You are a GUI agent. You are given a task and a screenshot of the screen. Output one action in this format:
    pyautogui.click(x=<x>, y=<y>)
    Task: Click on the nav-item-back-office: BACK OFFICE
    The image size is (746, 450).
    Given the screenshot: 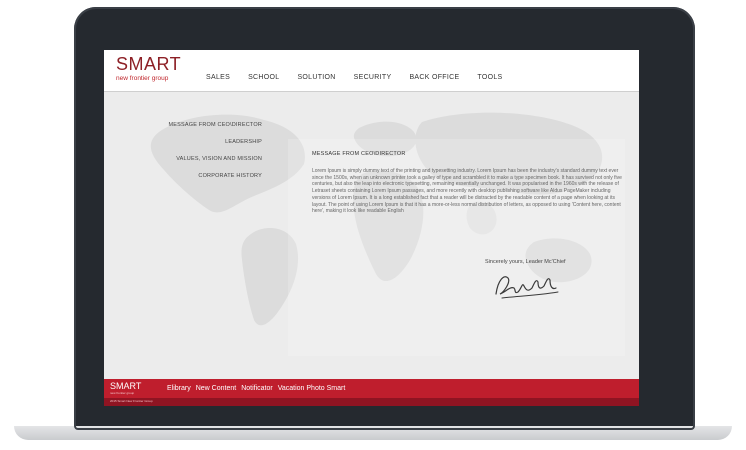 What is the action you would take?
    pyautogui.click(x=434, y=77)
    